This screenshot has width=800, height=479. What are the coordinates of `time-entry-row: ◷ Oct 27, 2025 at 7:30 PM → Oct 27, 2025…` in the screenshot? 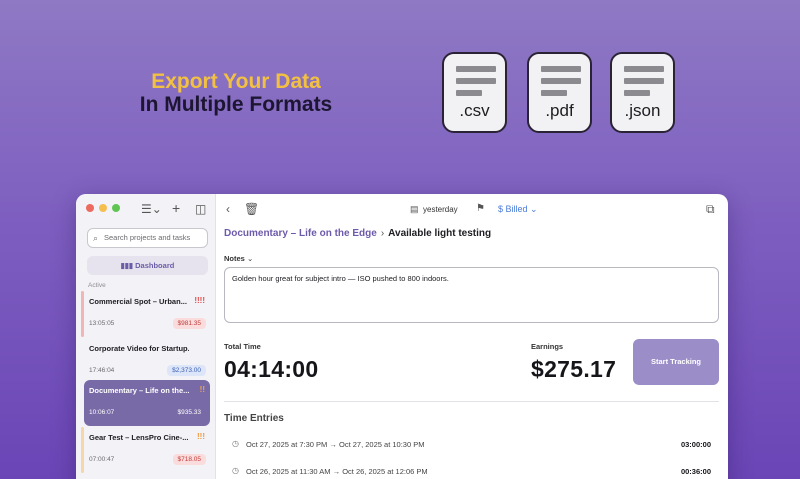 It's located at (471, 446).